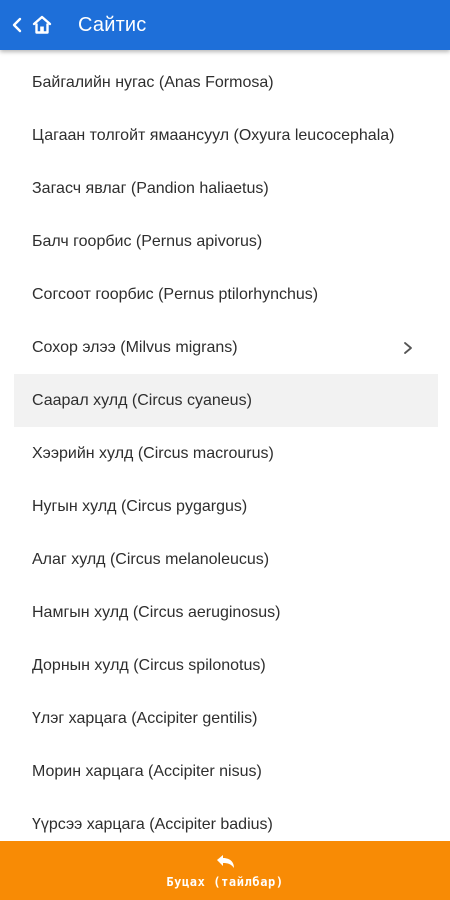  Describe the element at coordinates (147, 771) in the screenshot. I see `list-item-label: Морин харцага (Accipiter nisus)` at that location.